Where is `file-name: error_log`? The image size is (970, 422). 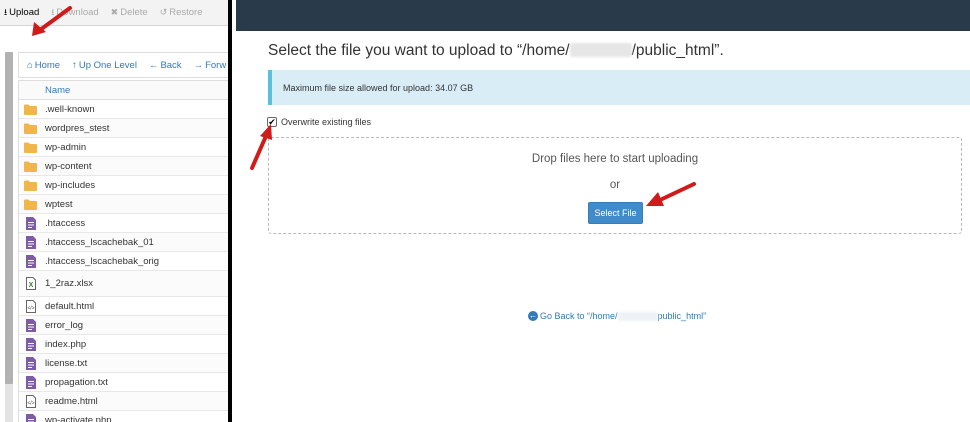
file-name: error_log is located at coordinates (64, 325).